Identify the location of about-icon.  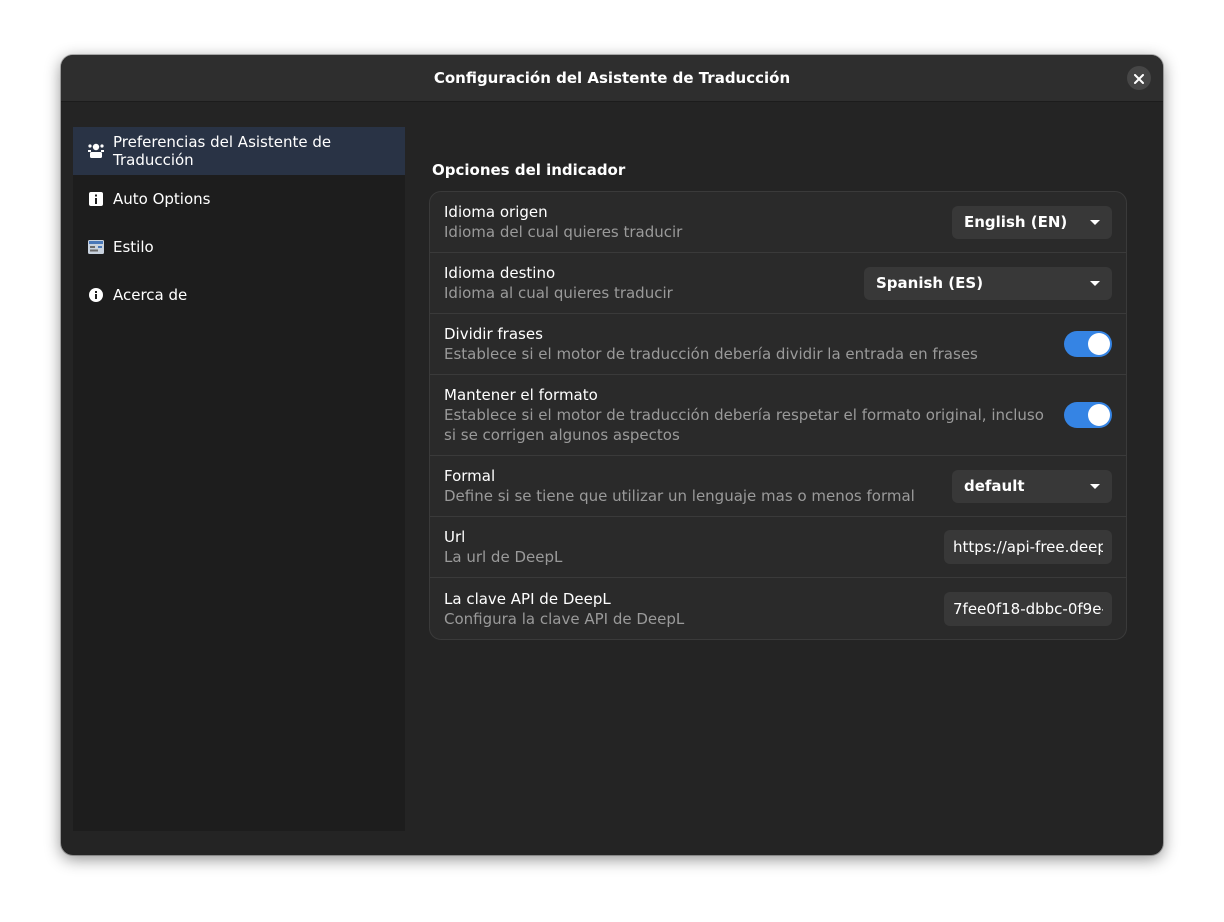
(96, 295).